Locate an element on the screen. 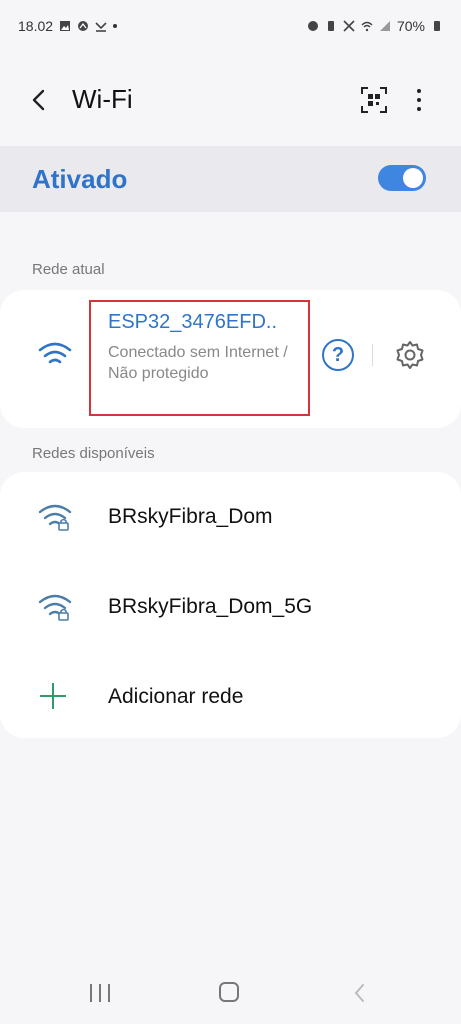 This screenshot has height=1024, width=461. wifi-toggle-label: Ativado is located at coordinates (80, 179).